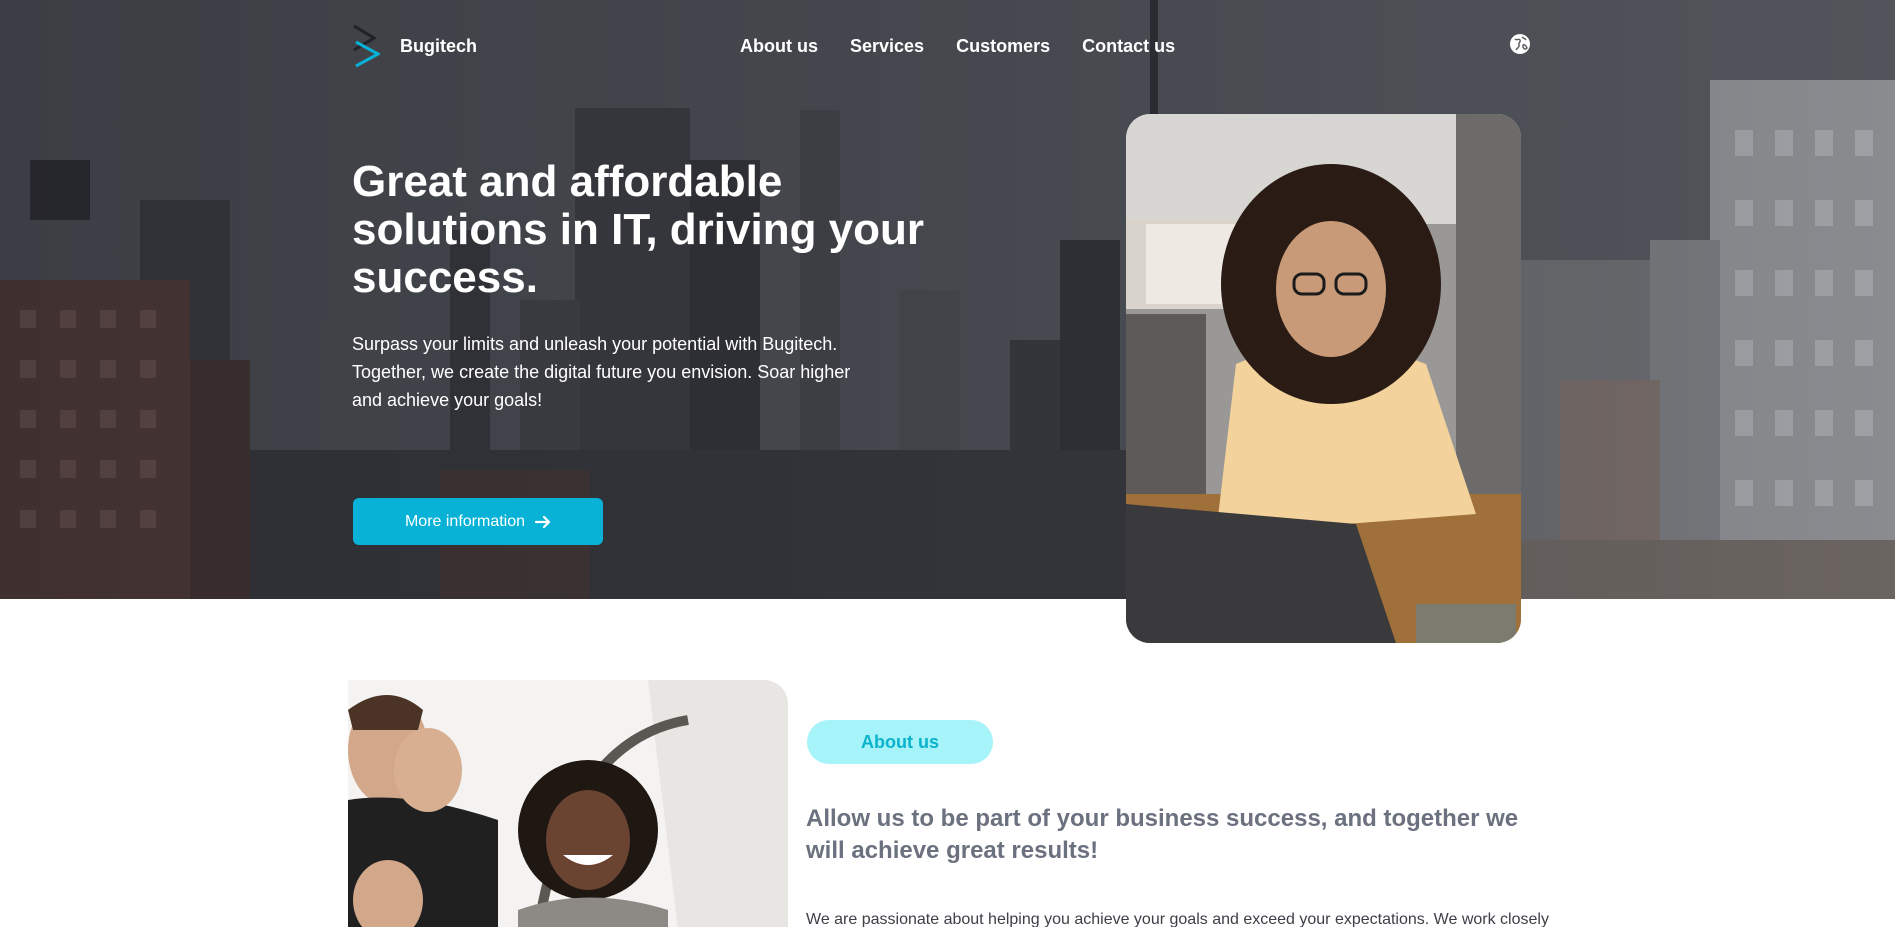 The image size is (1895, 927). I want to click on brand-name: Bugitech, so click(439, 45).